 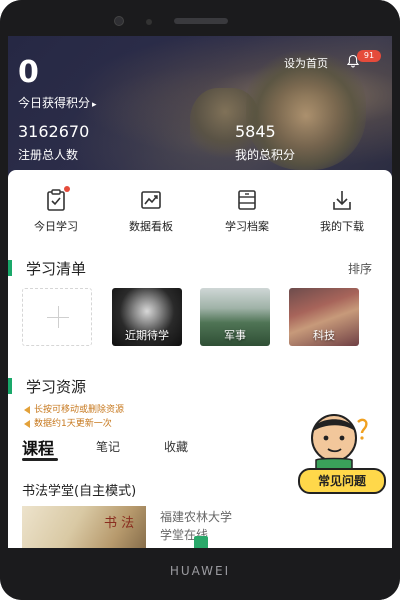 I want to click on tip-text: 长按可移动或删除资源, so click(x=79, y=410).